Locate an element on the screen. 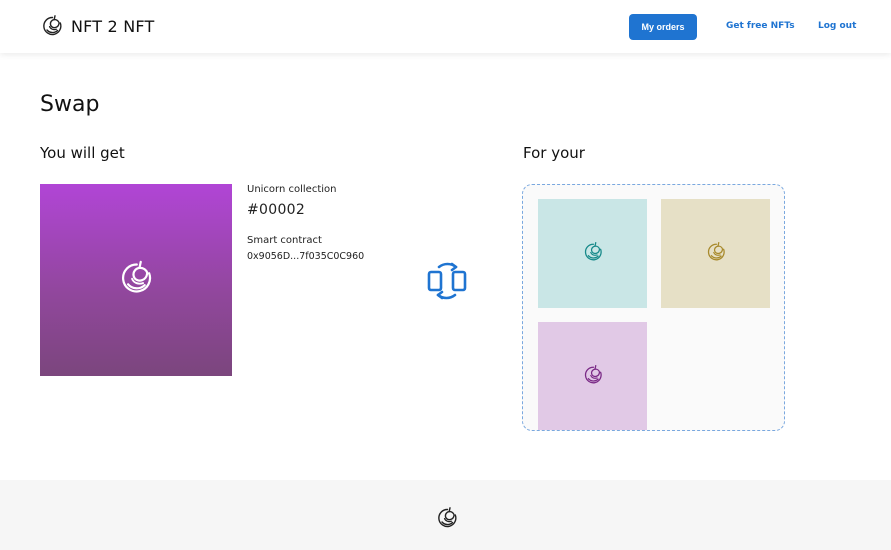 The width and height of the screenshot is (891, 550). page-footer is located at coordinates (445, 515).